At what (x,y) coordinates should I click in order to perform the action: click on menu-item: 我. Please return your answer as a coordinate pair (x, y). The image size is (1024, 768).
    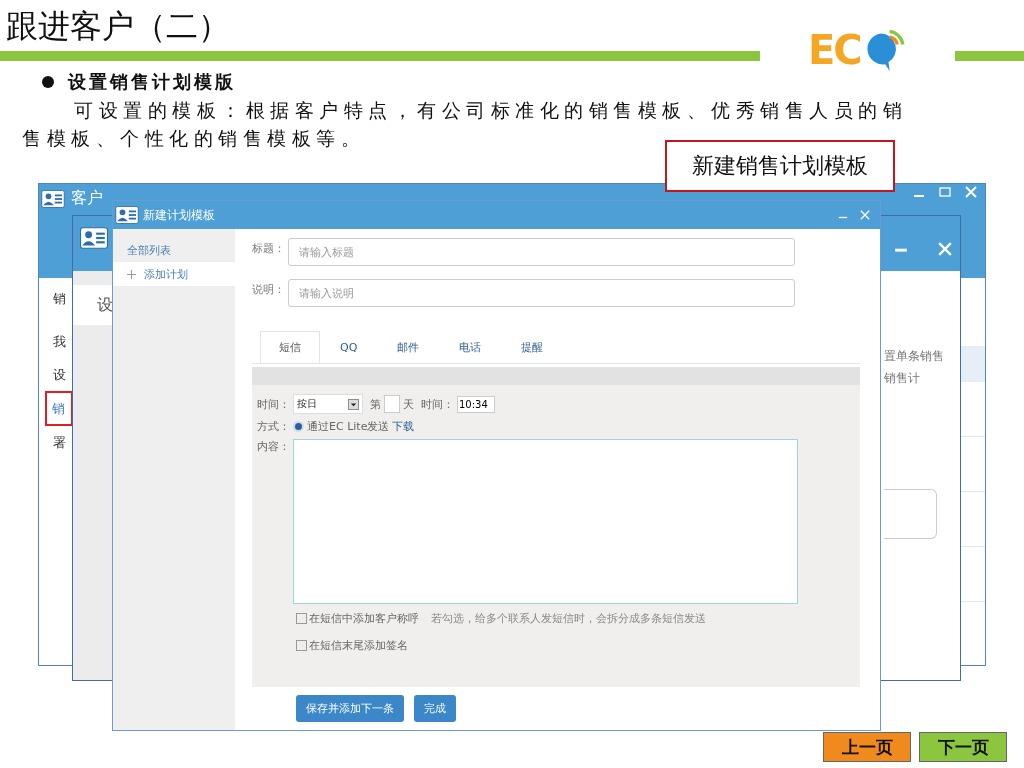
    Looking at the image, I should click on (56, 341).